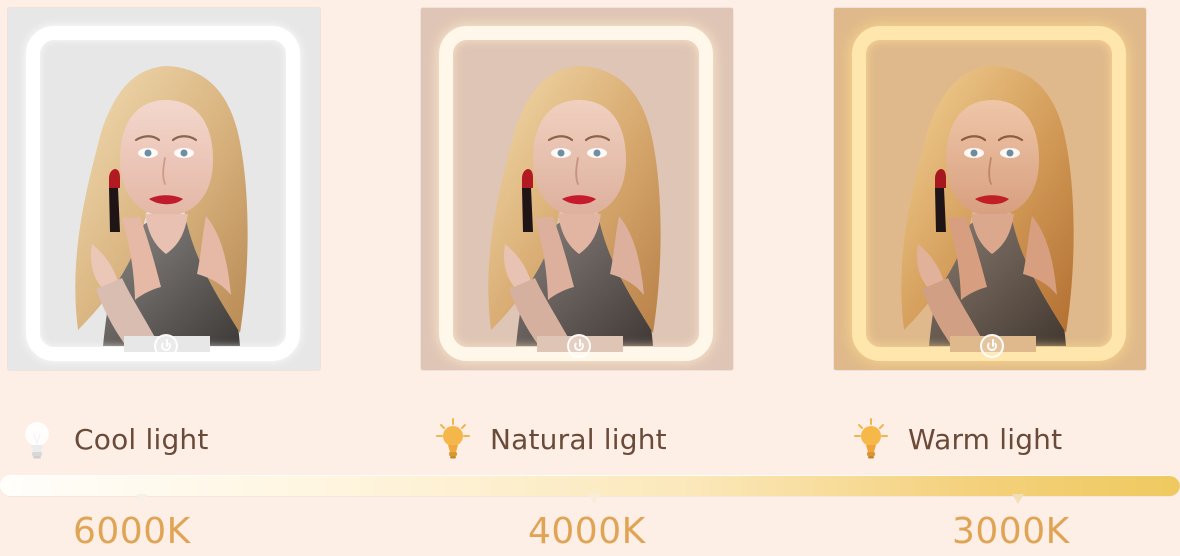 The width and height of the screenshot is (1180, 556). I want to click on warm-bulb-icon, so click(871, 438).